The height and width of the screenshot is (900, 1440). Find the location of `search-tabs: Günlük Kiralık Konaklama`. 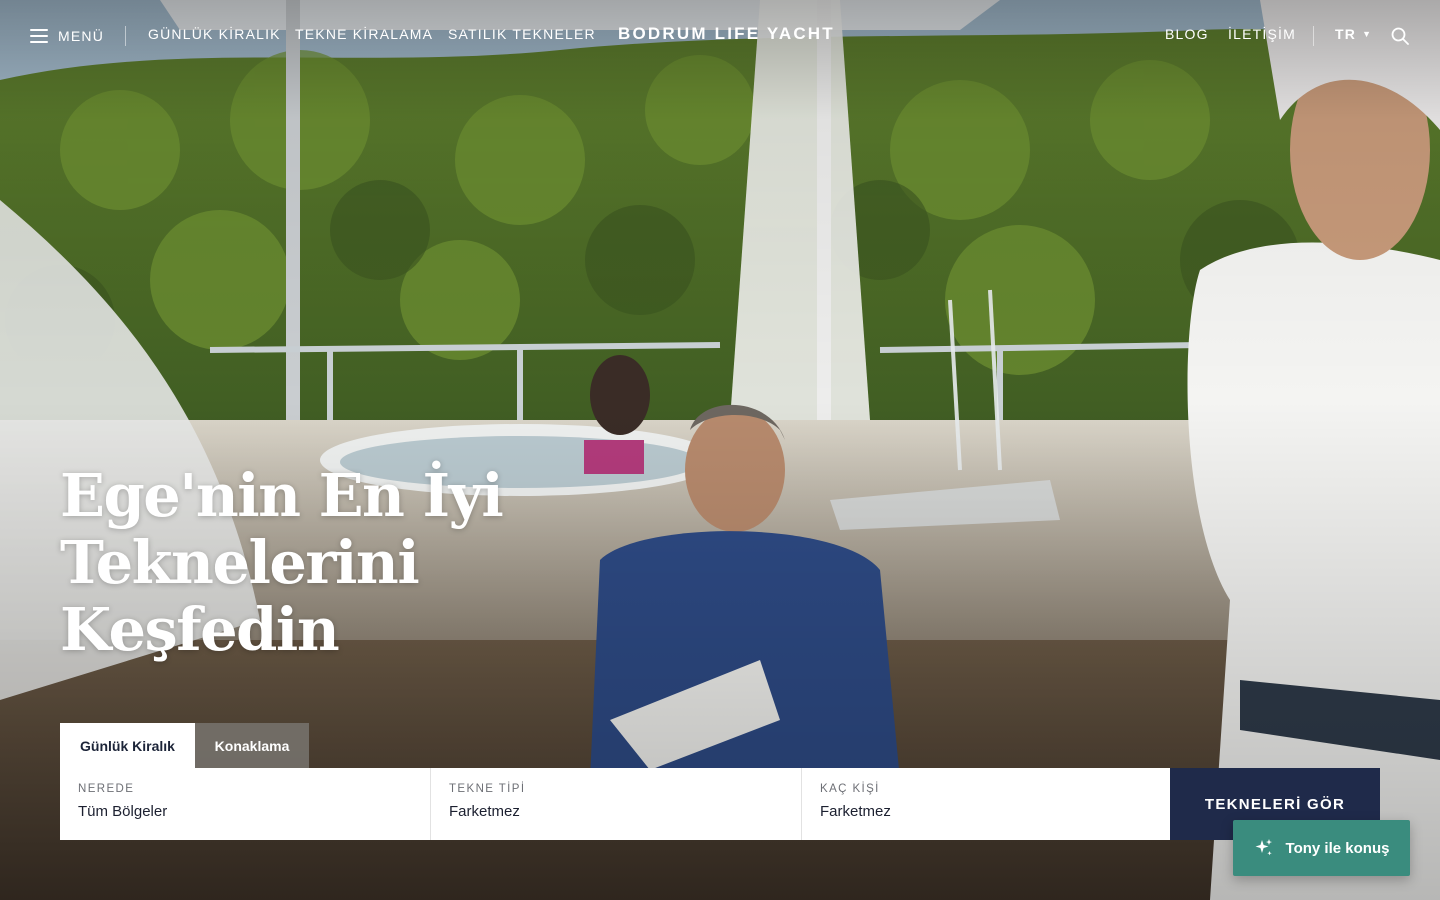

search-tabs: Günlük Kiralık Konaklama is located at coordinates (184, 745).